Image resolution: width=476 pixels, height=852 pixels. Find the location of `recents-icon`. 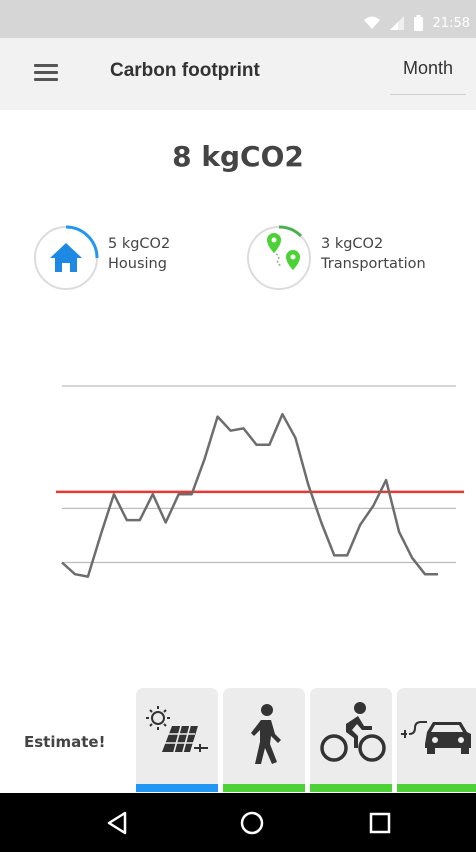

recents-icon is located at coordinates (380, 823).